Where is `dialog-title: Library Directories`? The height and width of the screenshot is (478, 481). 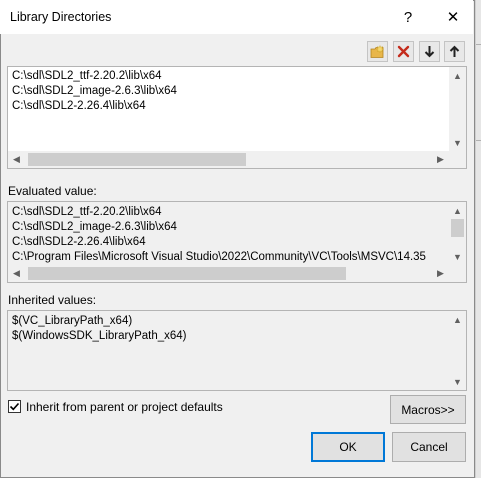 dialog-title: Library Directories is located at coordinates (61, 17).